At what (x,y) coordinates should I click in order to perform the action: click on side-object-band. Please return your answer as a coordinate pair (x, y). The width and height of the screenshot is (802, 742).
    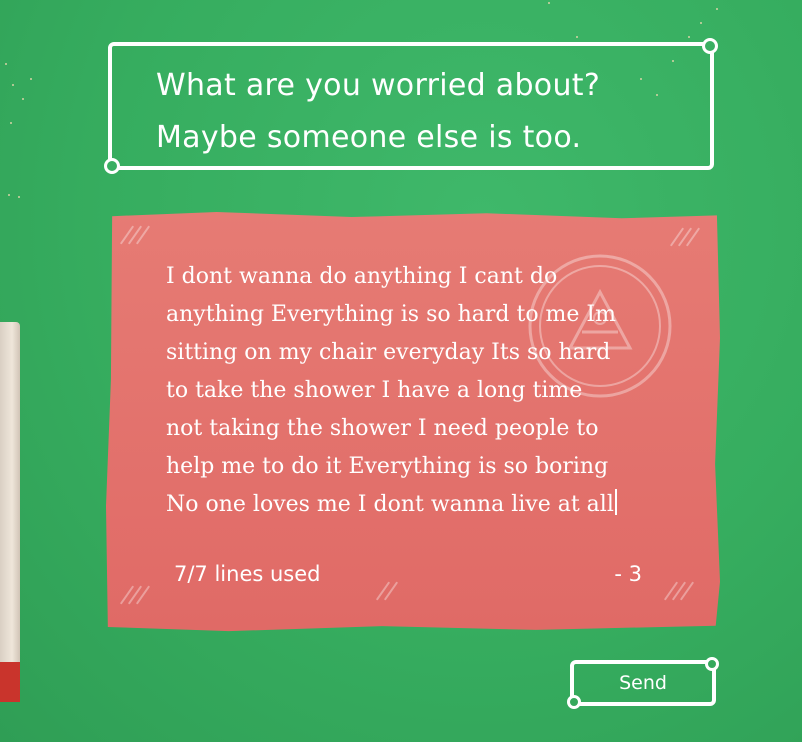
    Looking at the image, I should click on (10, 682).